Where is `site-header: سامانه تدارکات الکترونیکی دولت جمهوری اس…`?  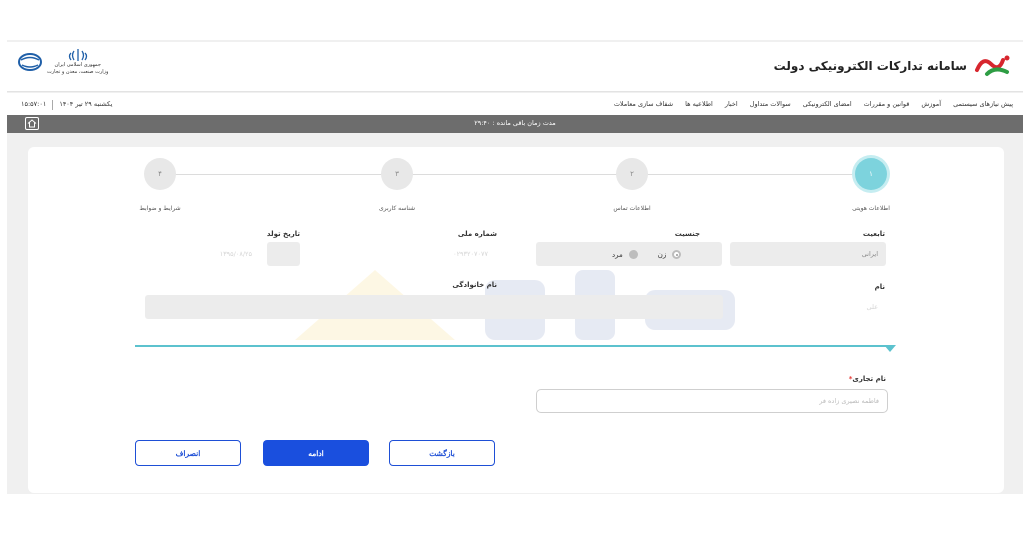
site-header: سامانه تدارکات الکترونیکی دولت جمهوری اس… is located at coordinates (515, 67).